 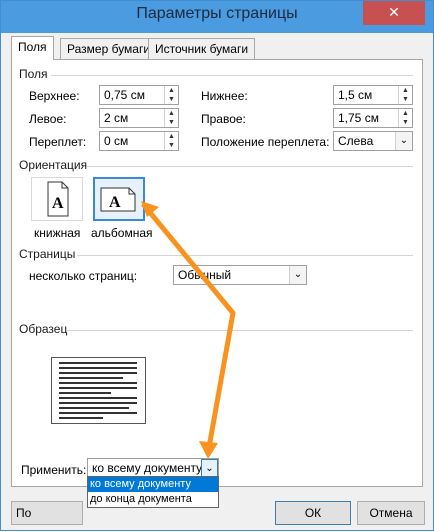 I want to click on landscape-label: альбомная, so click(x=122, y=233).